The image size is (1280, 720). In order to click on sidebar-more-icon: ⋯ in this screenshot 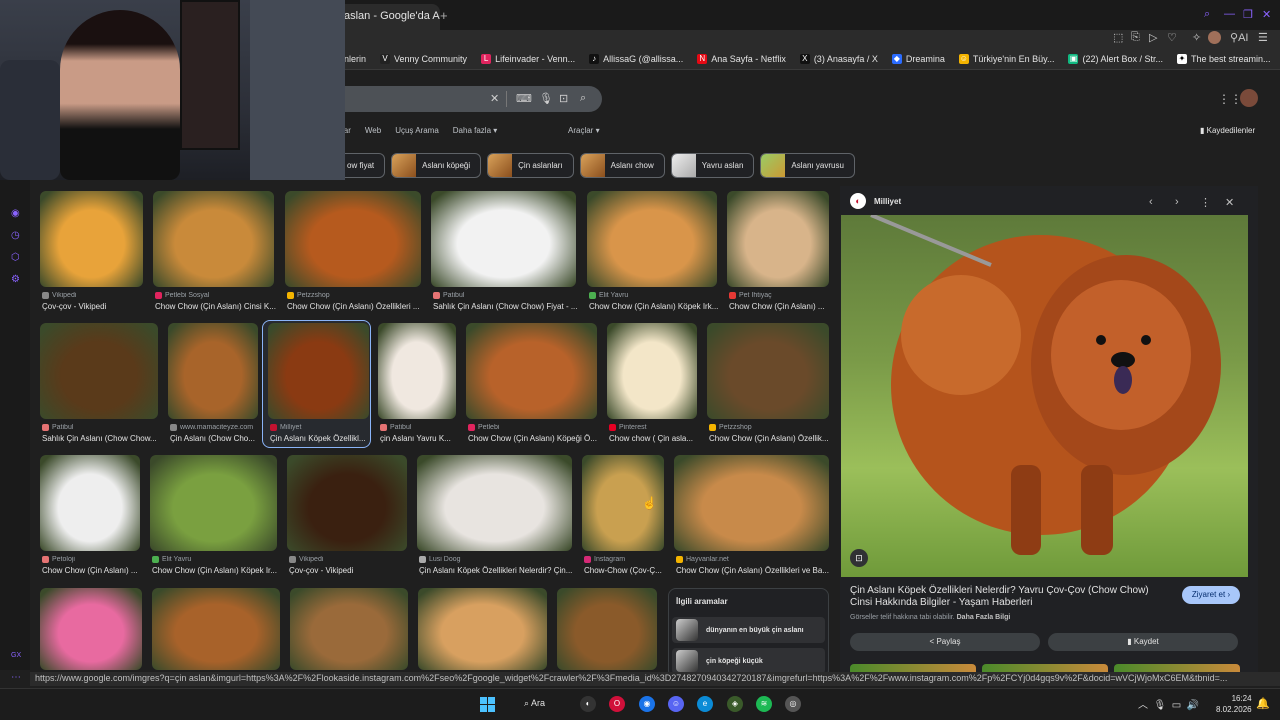, I will do `click(16, 677)`.